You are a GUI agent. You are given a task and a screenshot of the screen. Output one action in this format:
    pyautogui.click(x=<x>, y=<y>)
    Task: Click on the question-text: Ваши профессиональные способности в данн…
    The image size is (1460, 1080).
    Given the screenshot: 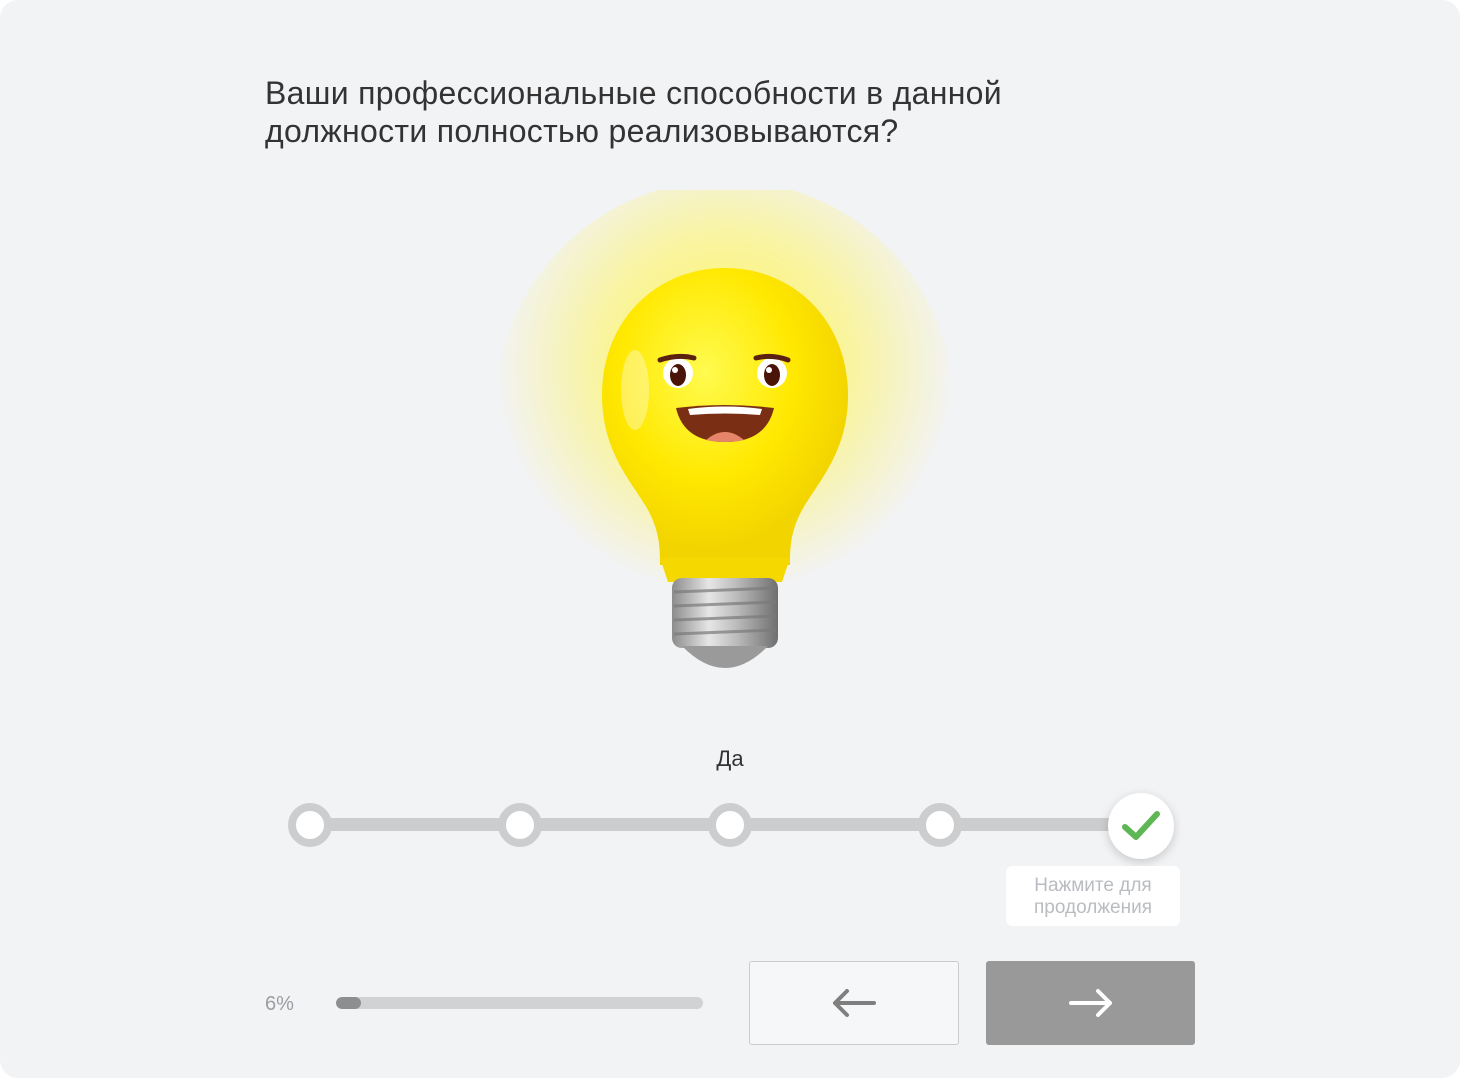 What is the action you would take?
    pyautogui.click(x=715, y=112)
    